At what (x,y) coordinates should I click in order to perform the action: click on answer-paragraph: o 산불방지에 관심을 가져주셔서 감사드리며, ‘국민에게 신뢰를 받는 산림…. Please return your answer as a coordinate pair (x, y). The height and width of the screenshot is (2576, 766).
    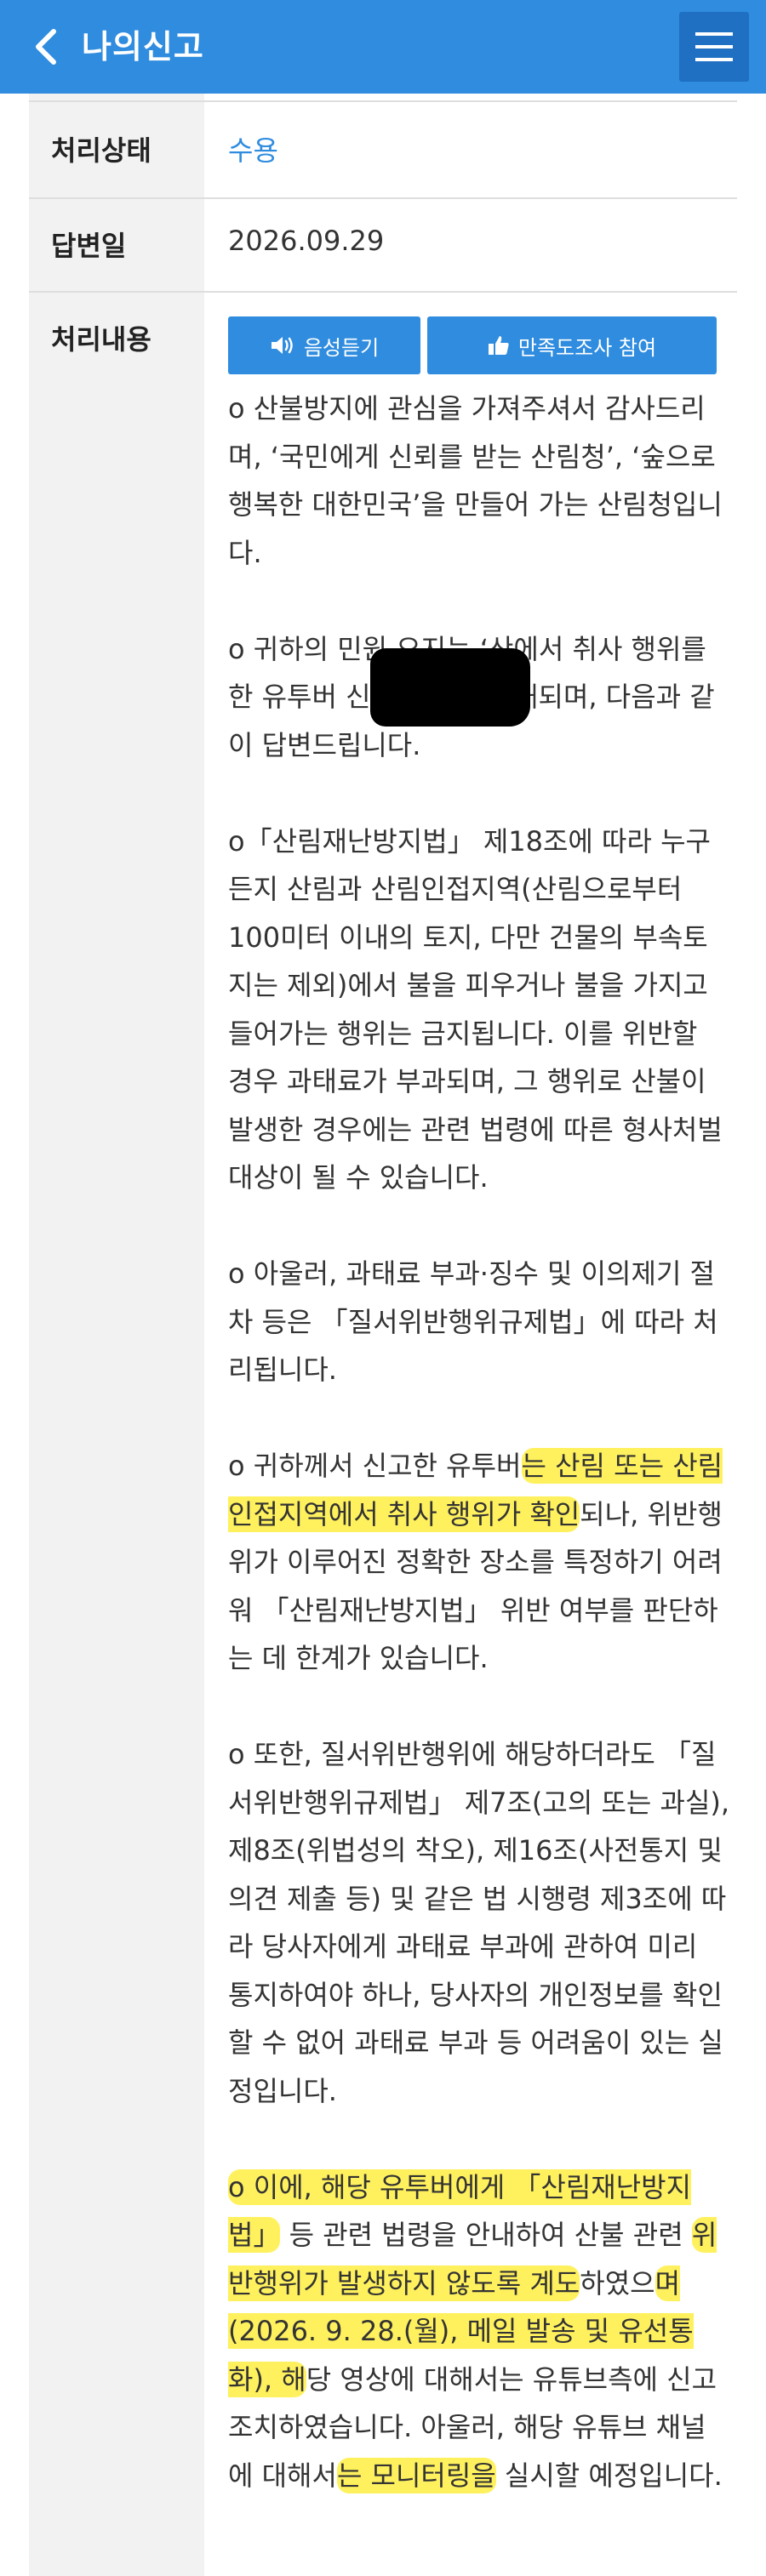
    Looking at the image, I should click on (476, 480).